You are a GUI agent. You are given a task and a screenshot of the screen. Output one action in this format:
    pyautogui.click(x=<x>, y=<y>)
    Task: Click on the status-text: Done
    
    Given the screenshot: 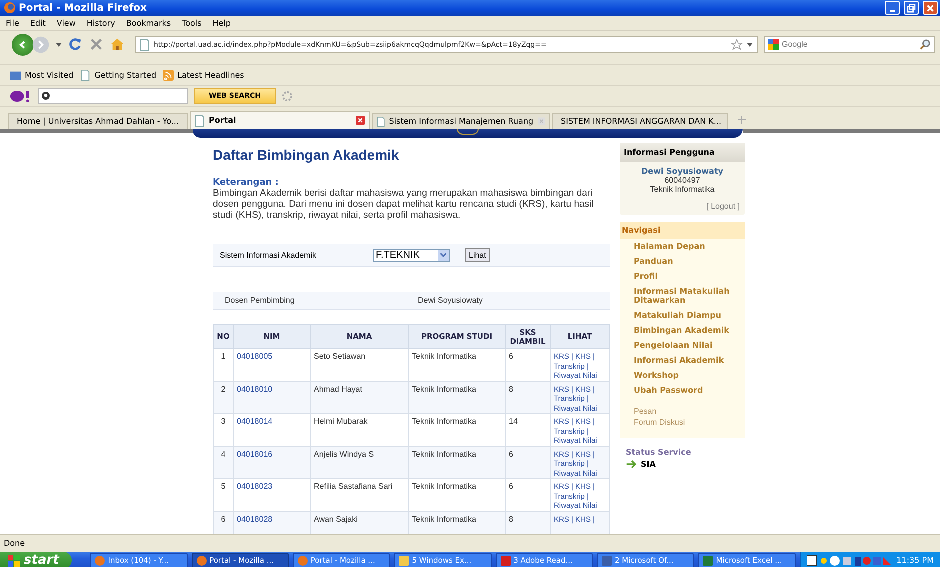 What is the action you would take?
    pyautogui.click(x=15, y=543)
    